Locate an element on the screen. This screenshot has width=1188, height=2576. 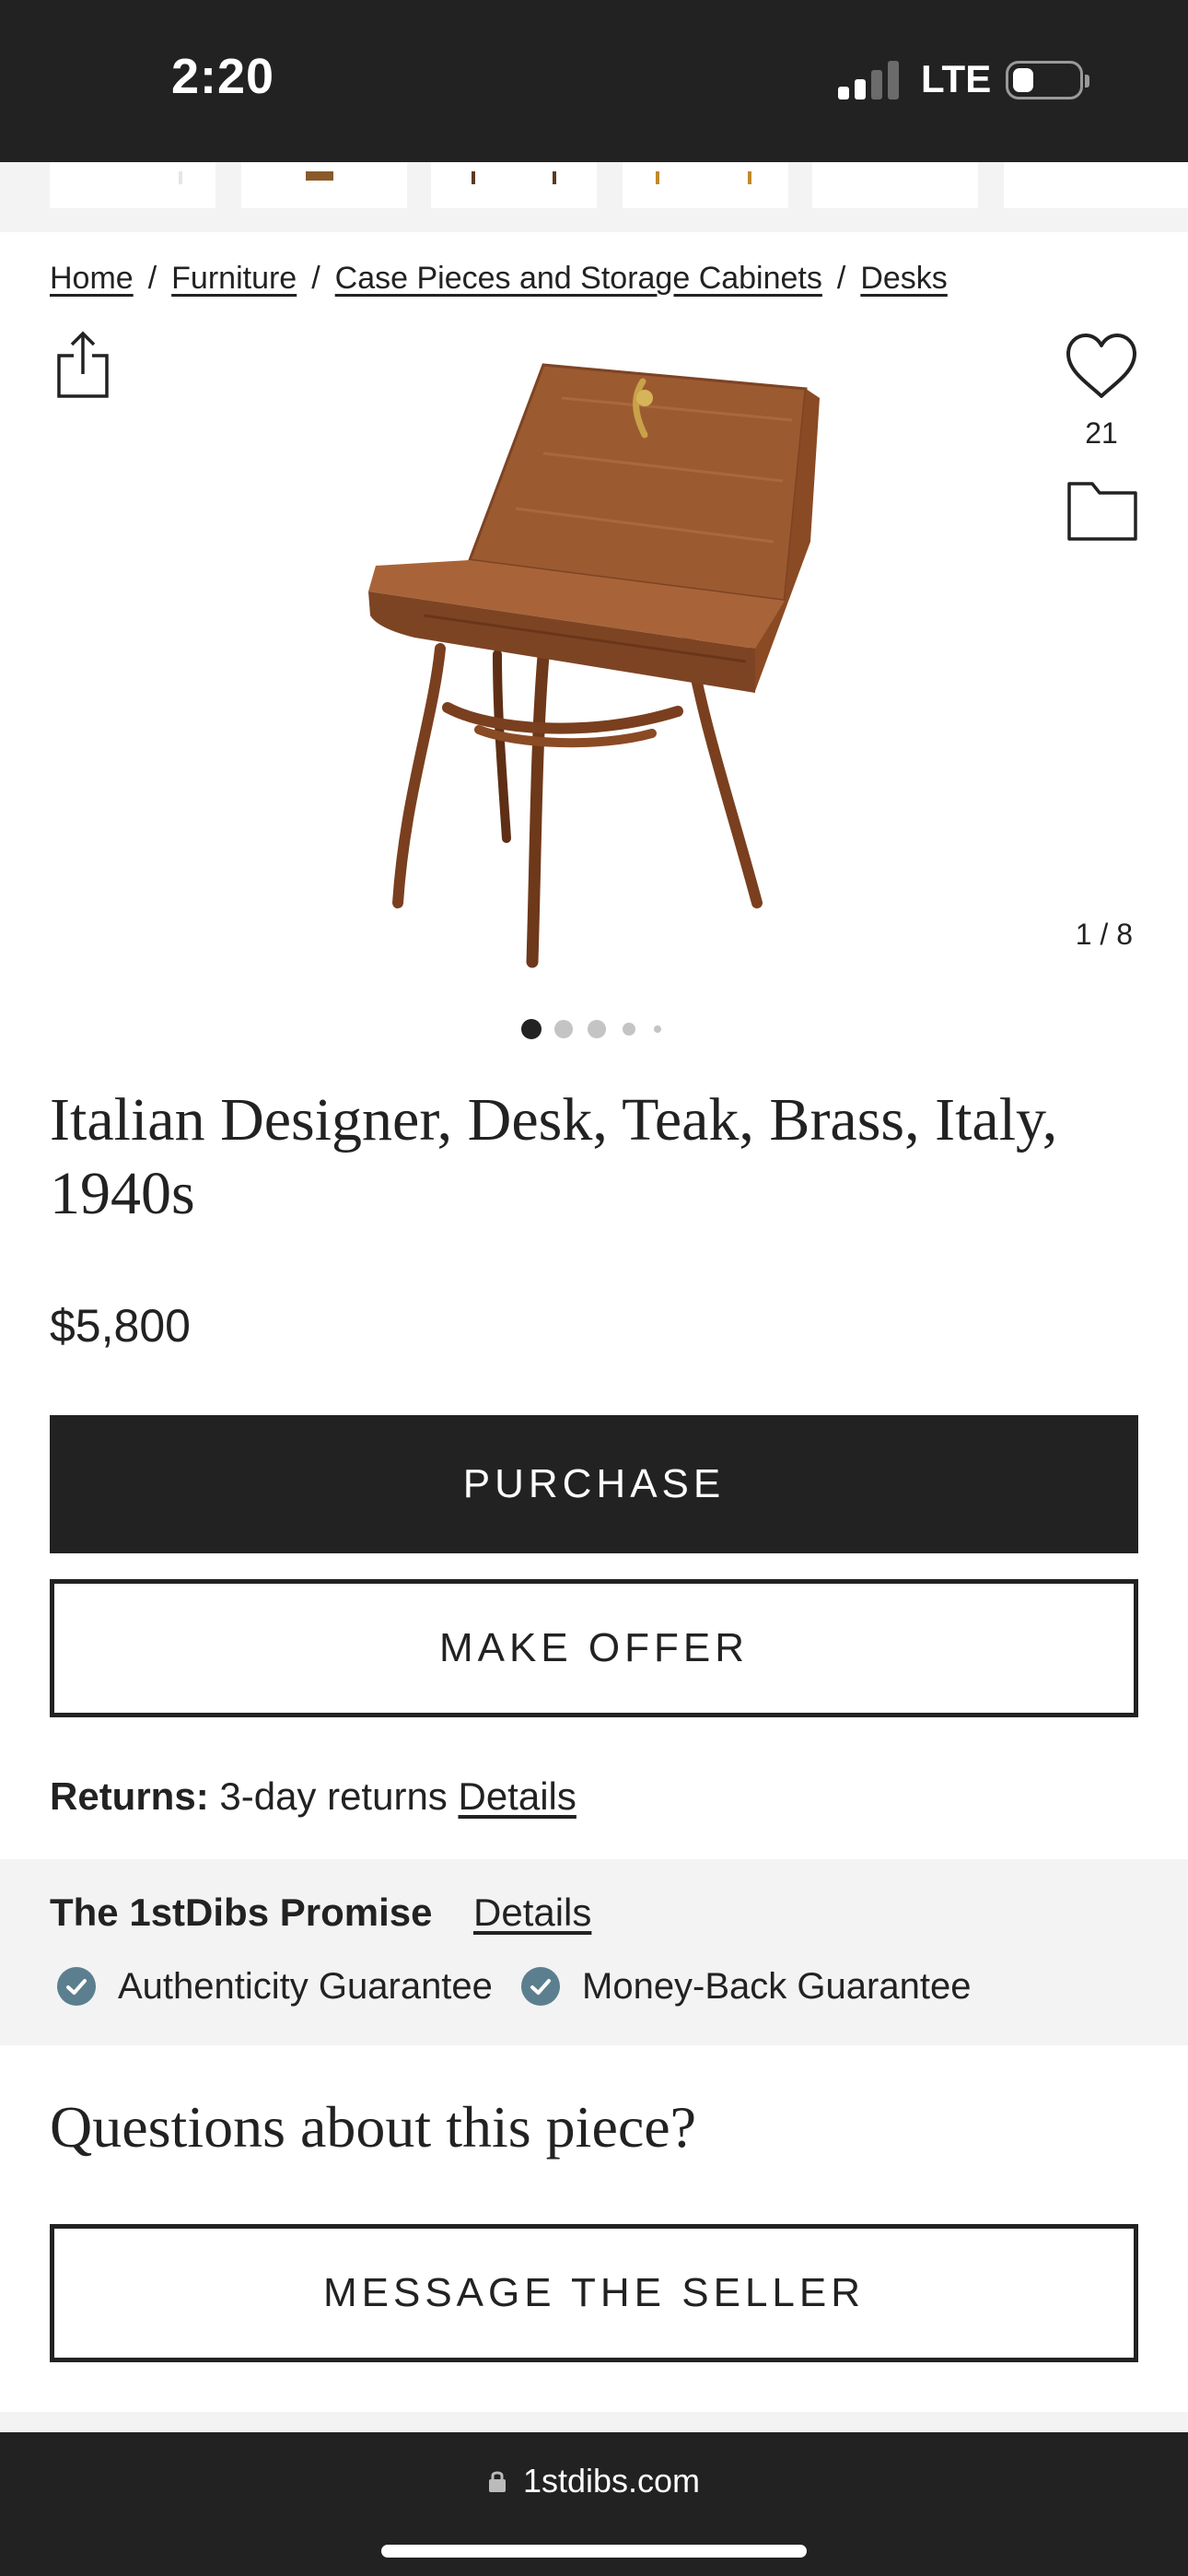
breadcrumb-link-desks: Desks is located at coordinates (903, 278).